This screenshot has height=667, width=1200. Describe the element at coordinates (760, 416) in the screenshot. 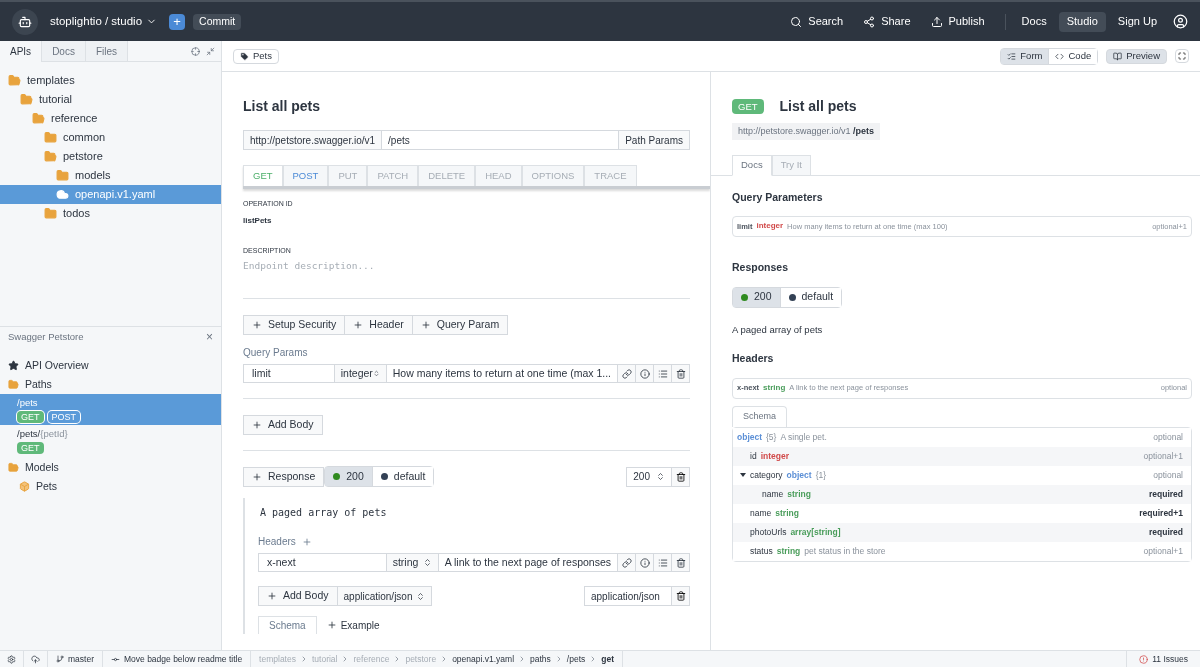

I see `schema-tab: Schema` at that location.